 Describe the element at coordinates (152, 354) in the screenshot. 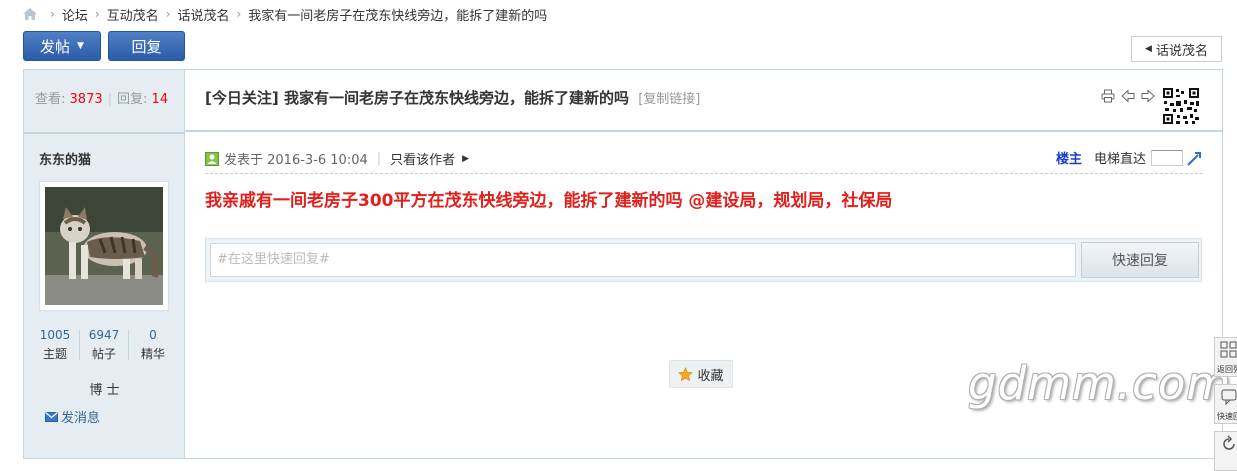

I see `digest-label: 精华` at that location.